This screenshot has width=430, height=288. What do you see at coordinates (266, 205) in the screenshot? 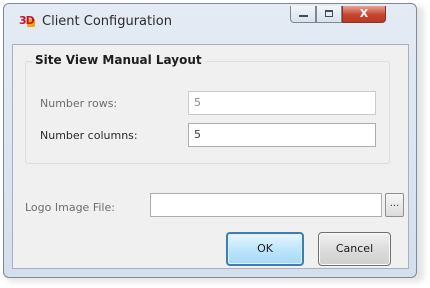
I see `logo-image-file-input` at bounding box center [266, 205].